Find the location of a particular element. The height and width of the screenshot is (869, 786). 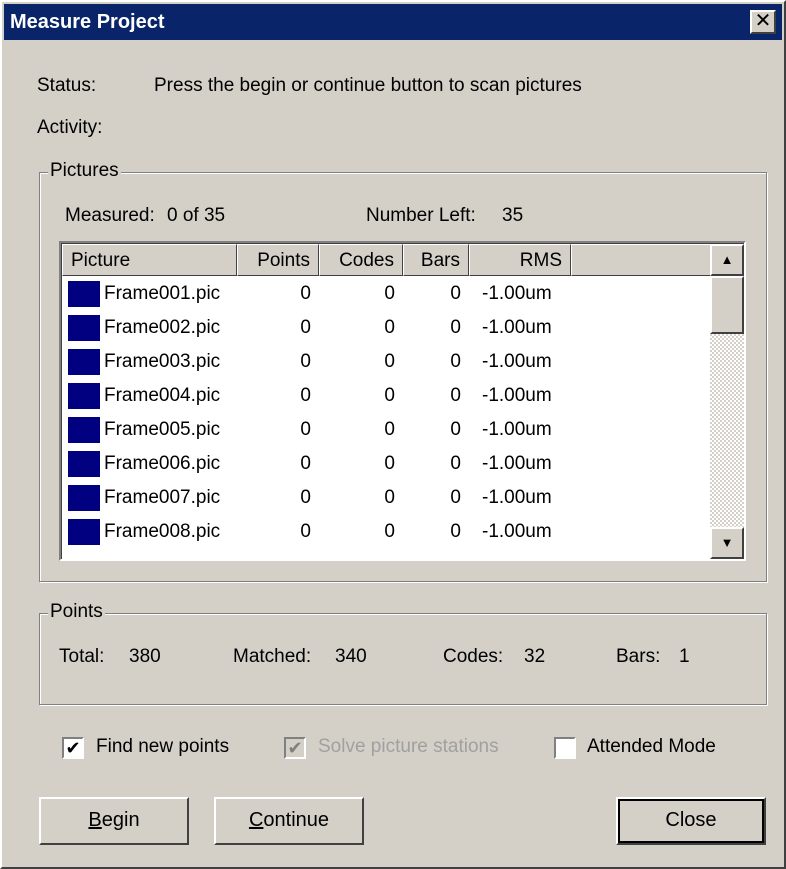

title-bar: Measure Project ✕ is located at coordinates (393, 22).